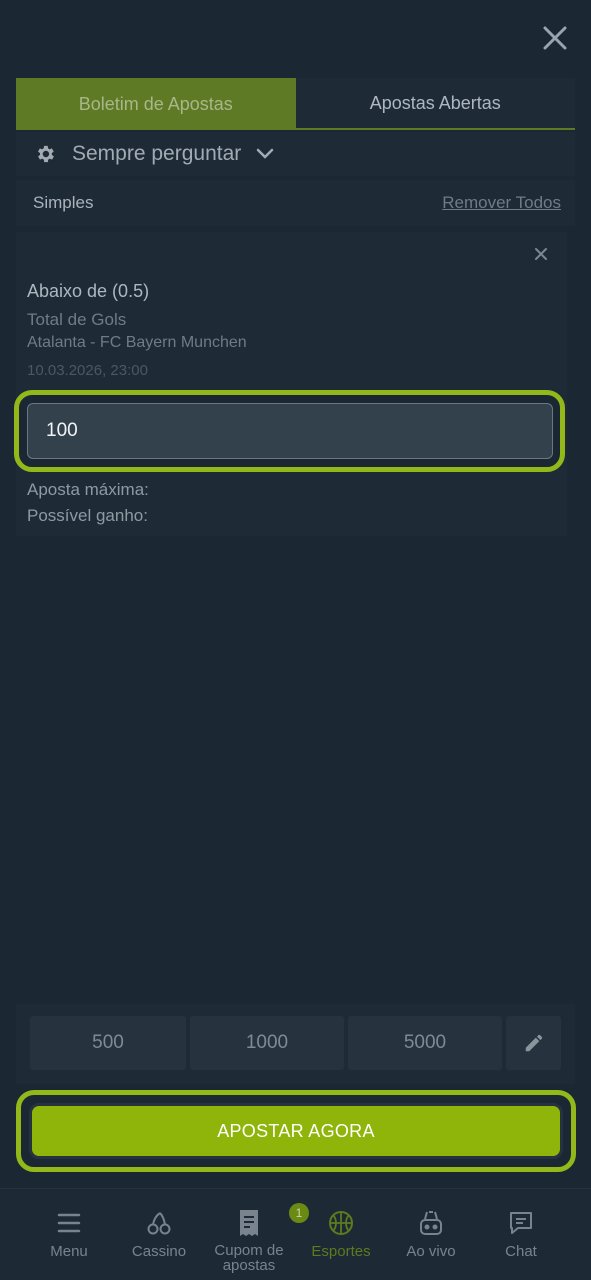  What do you see at coordinates (88, 291) in the screenshot?
I see `selection-title: Abaixo de (0.5)` at bounding box center [88, 291].